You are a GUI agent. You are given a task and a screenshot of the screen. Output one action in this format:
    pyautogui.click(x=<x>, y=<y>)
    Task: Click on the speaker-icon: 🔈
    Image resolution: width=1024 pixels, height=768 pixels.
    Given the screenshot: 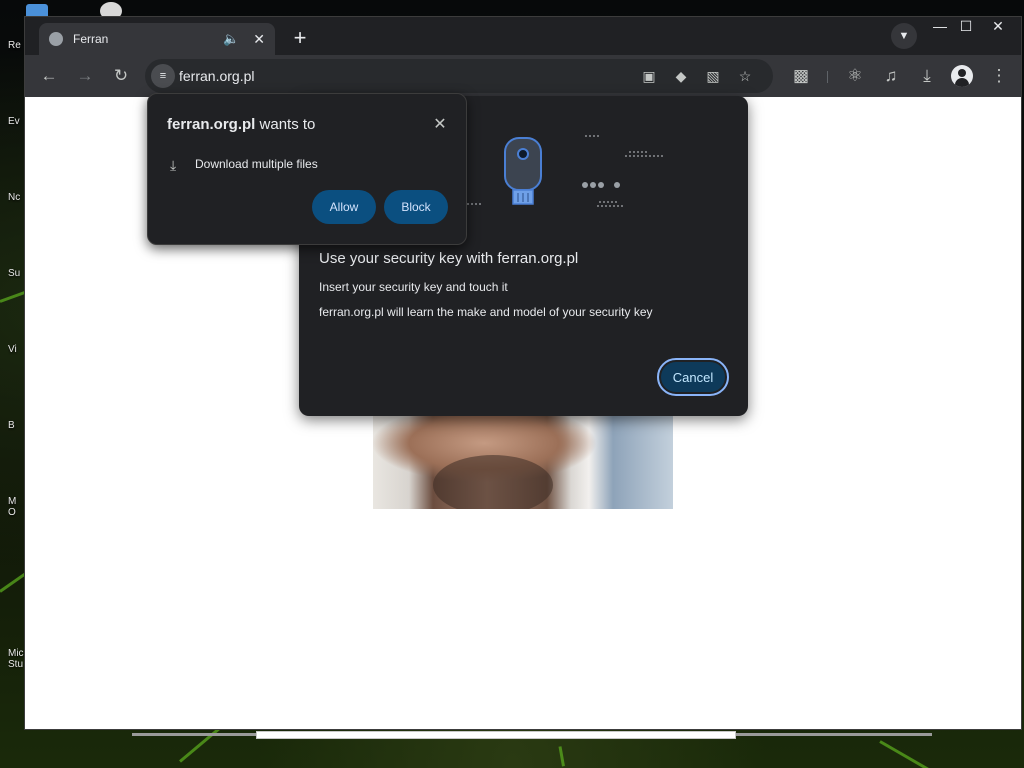 What is the action you would take?
    pyautogui.click(x=231, y=39)
    